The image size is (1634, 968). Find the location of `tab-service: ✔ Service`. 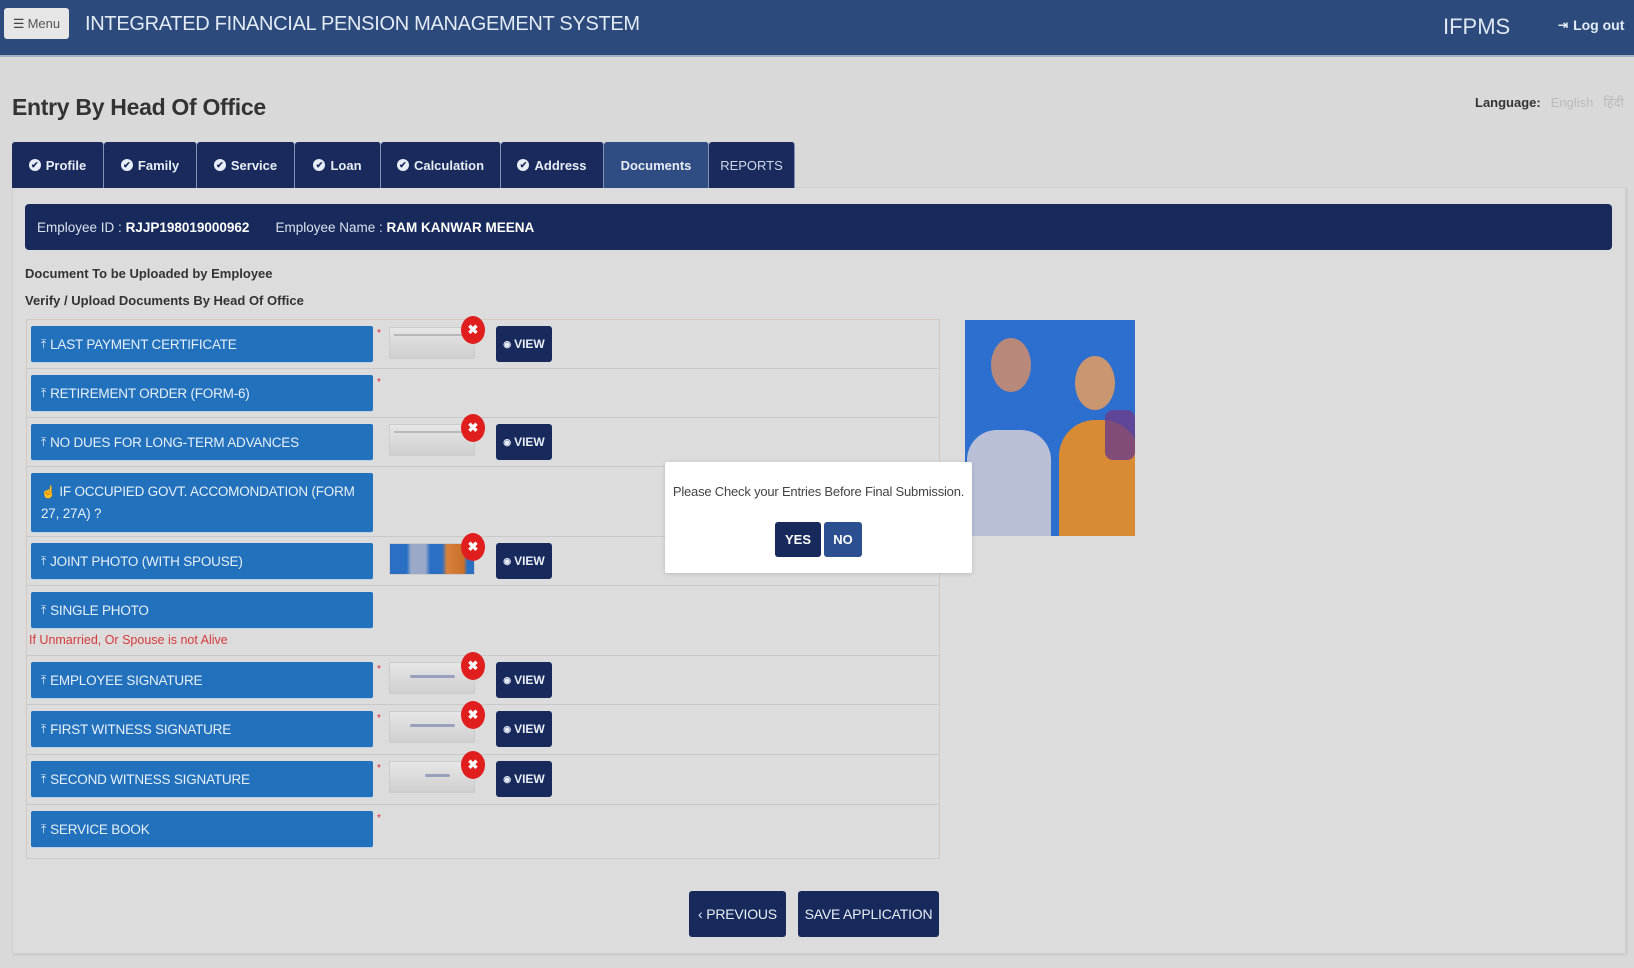

tab-service: ✔ Service is located at coordinates (246, 165).